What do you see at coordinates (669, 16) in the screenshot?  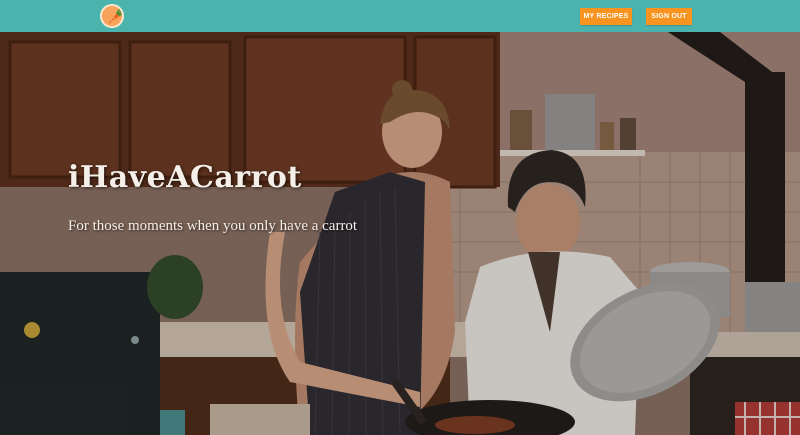 I see `sign-out-button: SIGN OUT` at bounding box center [669, 16].